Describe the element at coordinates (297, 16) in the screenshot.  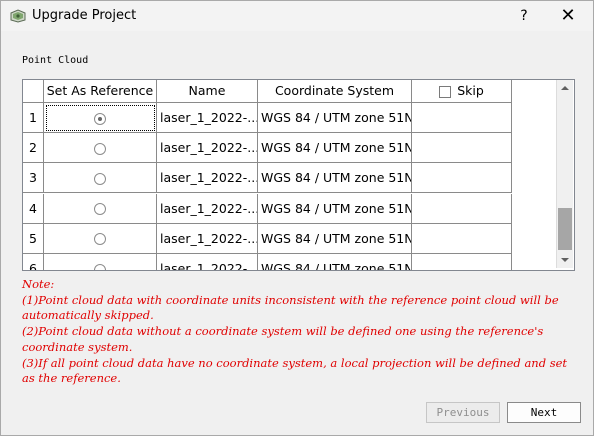
I see `title-bar: Upgrade Project ? ✕` at that location.